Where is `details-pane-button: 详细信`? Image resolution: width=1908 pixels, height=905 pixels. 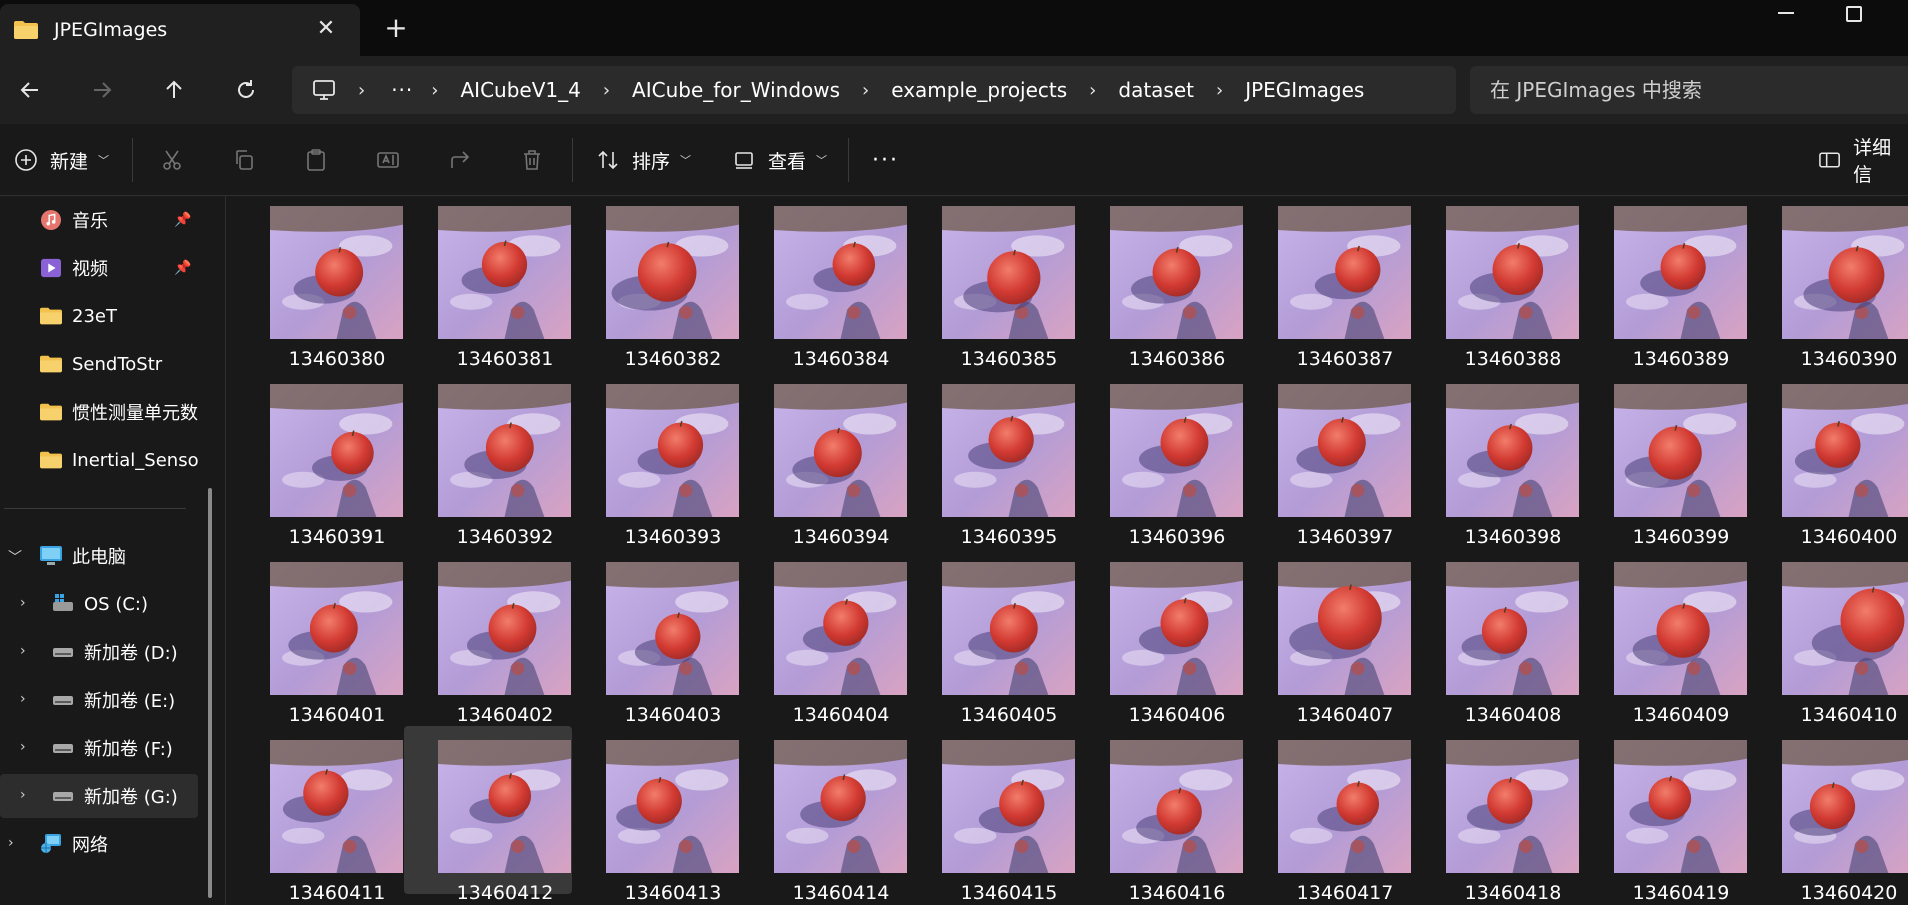
details-pane-button: 详细信 is located at coordinates (1863, 161).